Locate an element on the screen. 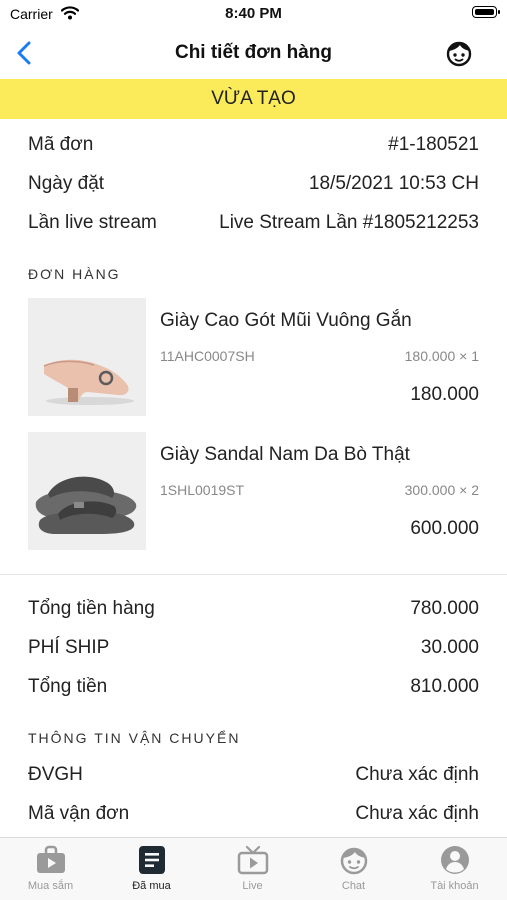  product-image-heels is located at coordinates (87, 357).